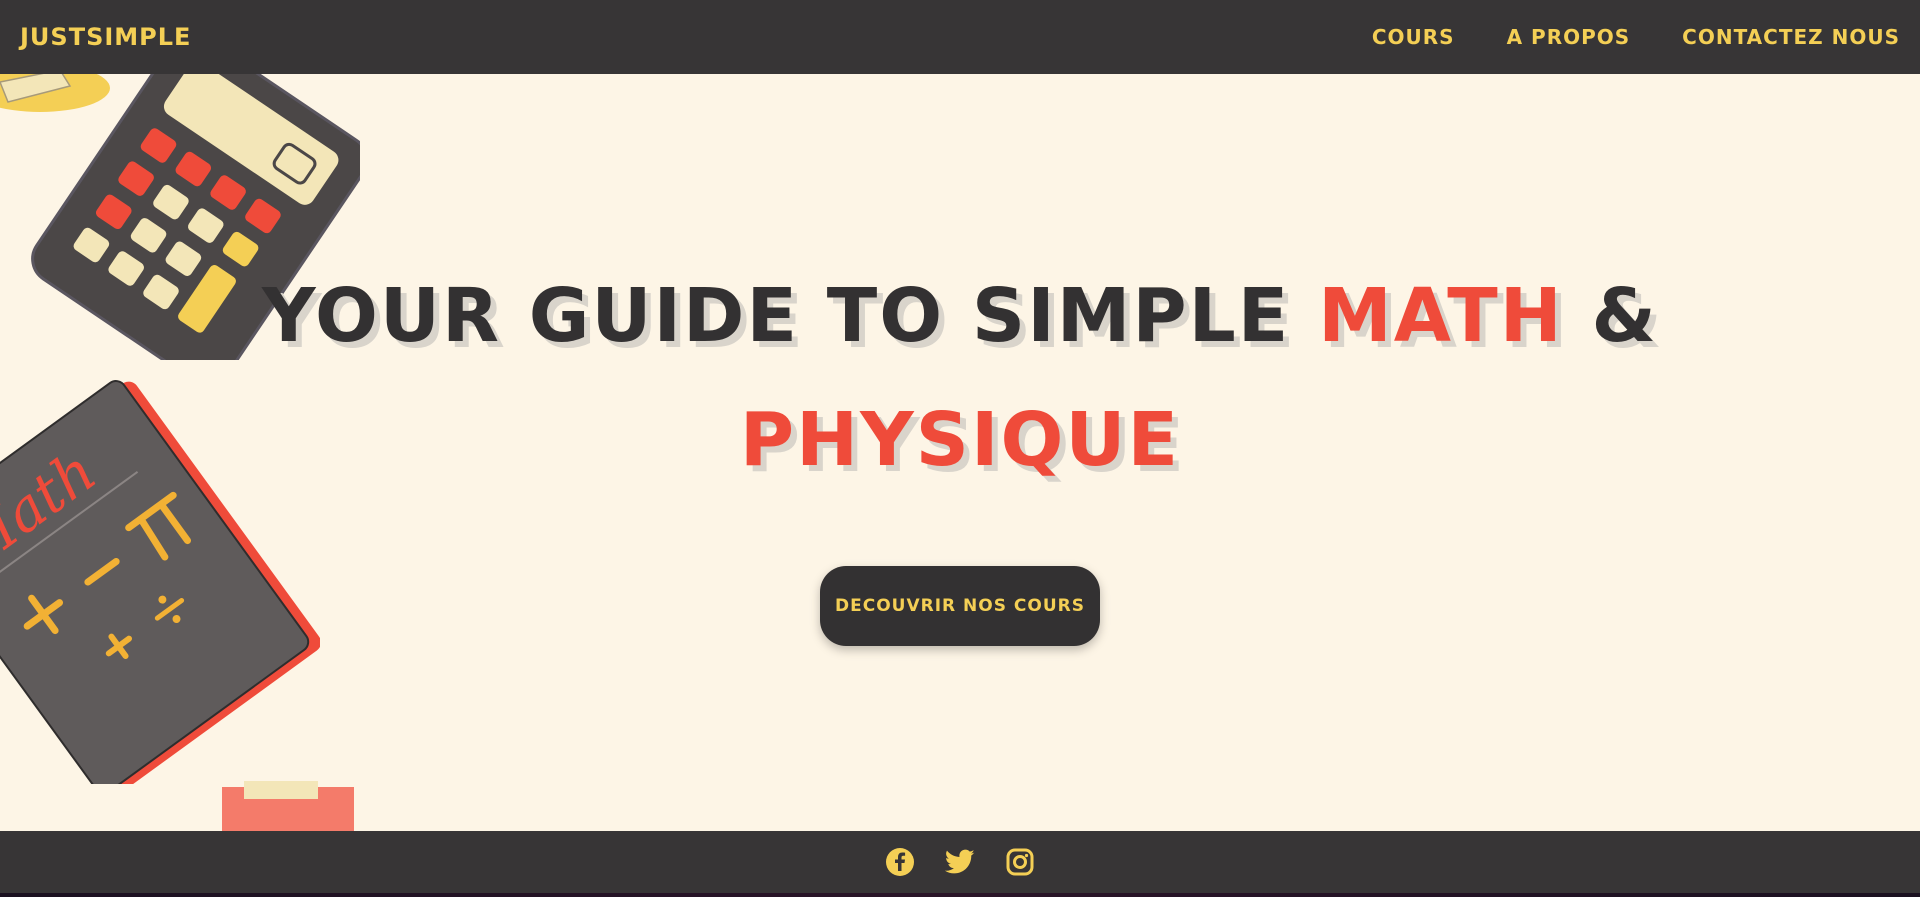 Image resolution: width=1920 pixels, height=897 pixels. What do you see at coordinates (1610, 316) in the screenshot?
I see `headline-part-2: &` at bounding box center [1610, 316].